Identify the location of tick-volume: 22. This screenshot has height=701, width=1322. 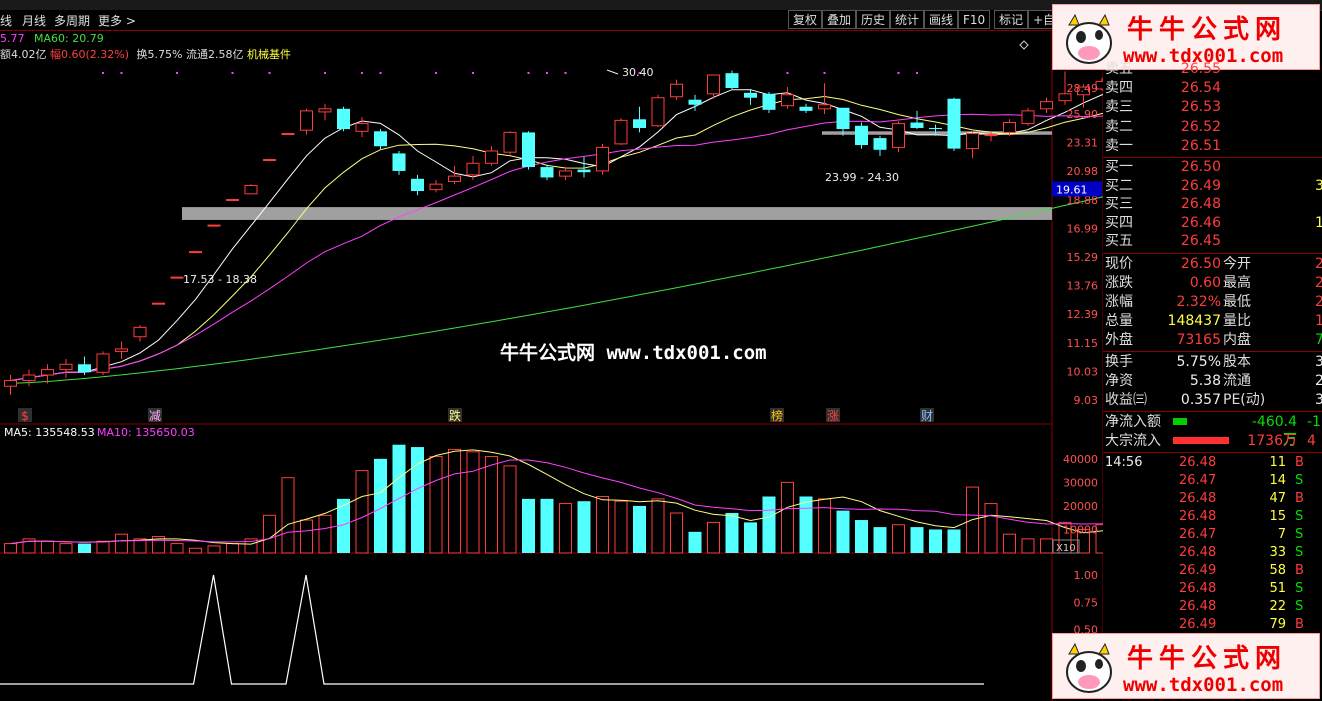
(1277, 606).